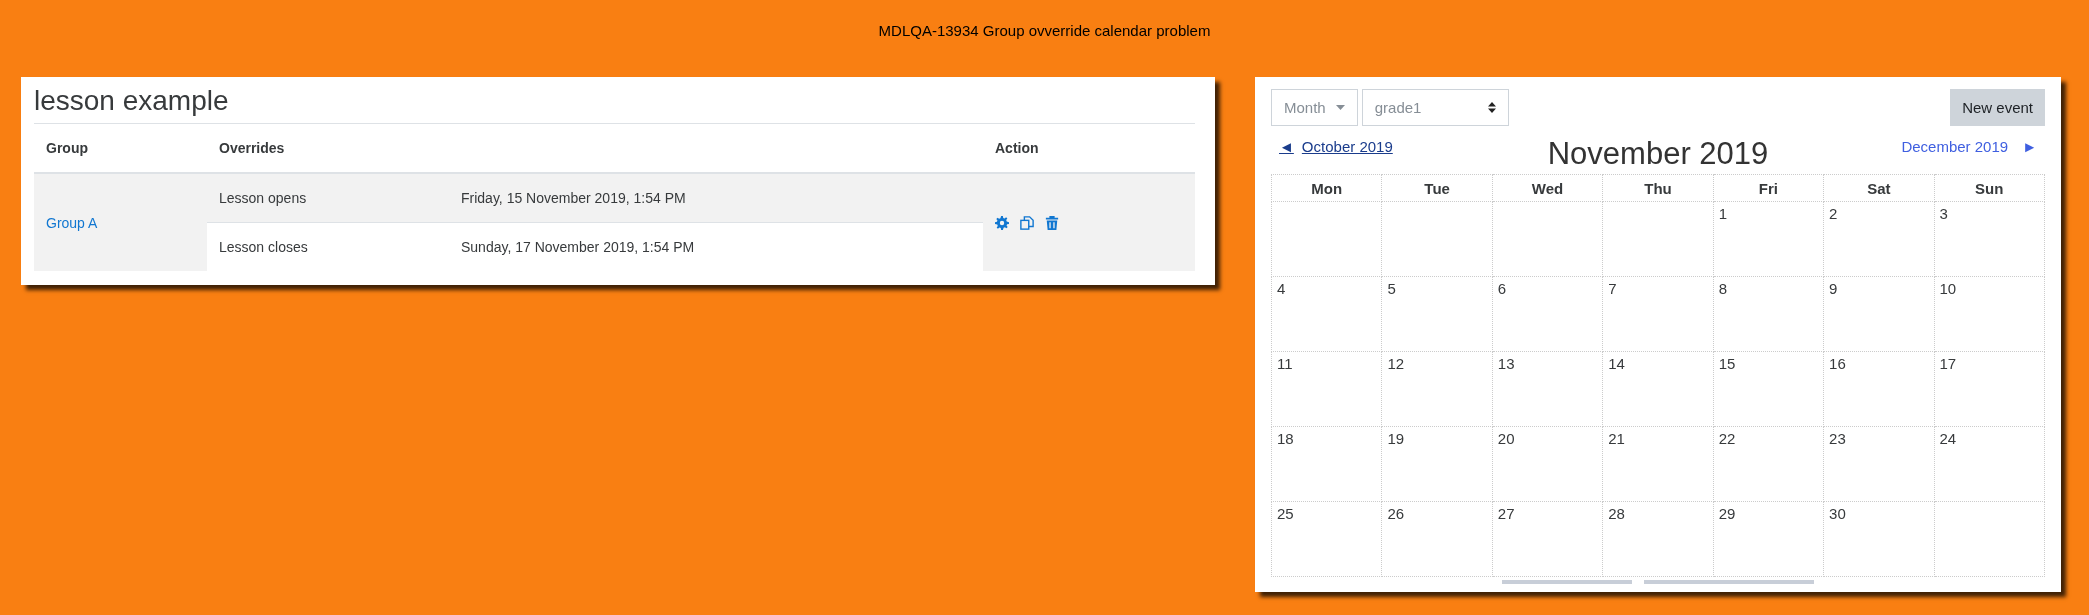  I want to click on up-down-arrows-icon, so click(1491, 107).